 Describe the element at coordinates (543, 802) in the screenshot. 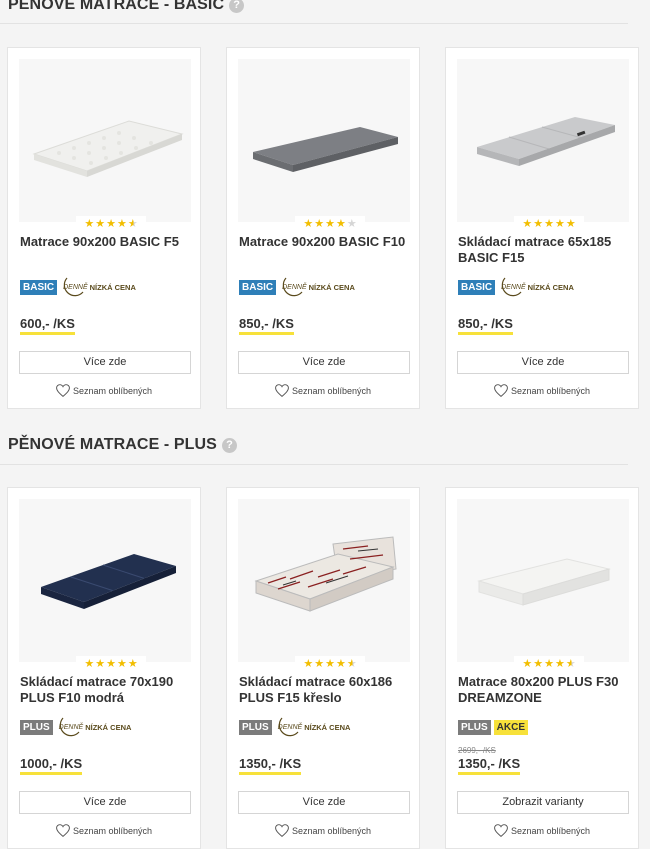

I see `show-variants-button: Zobrazit varianty` at that location.